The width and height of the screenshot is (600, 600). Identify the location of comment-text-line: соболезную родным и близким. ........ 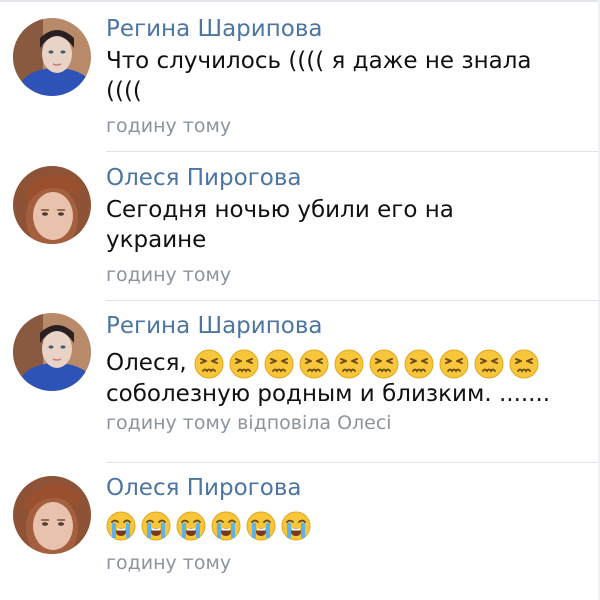
(328, 393).